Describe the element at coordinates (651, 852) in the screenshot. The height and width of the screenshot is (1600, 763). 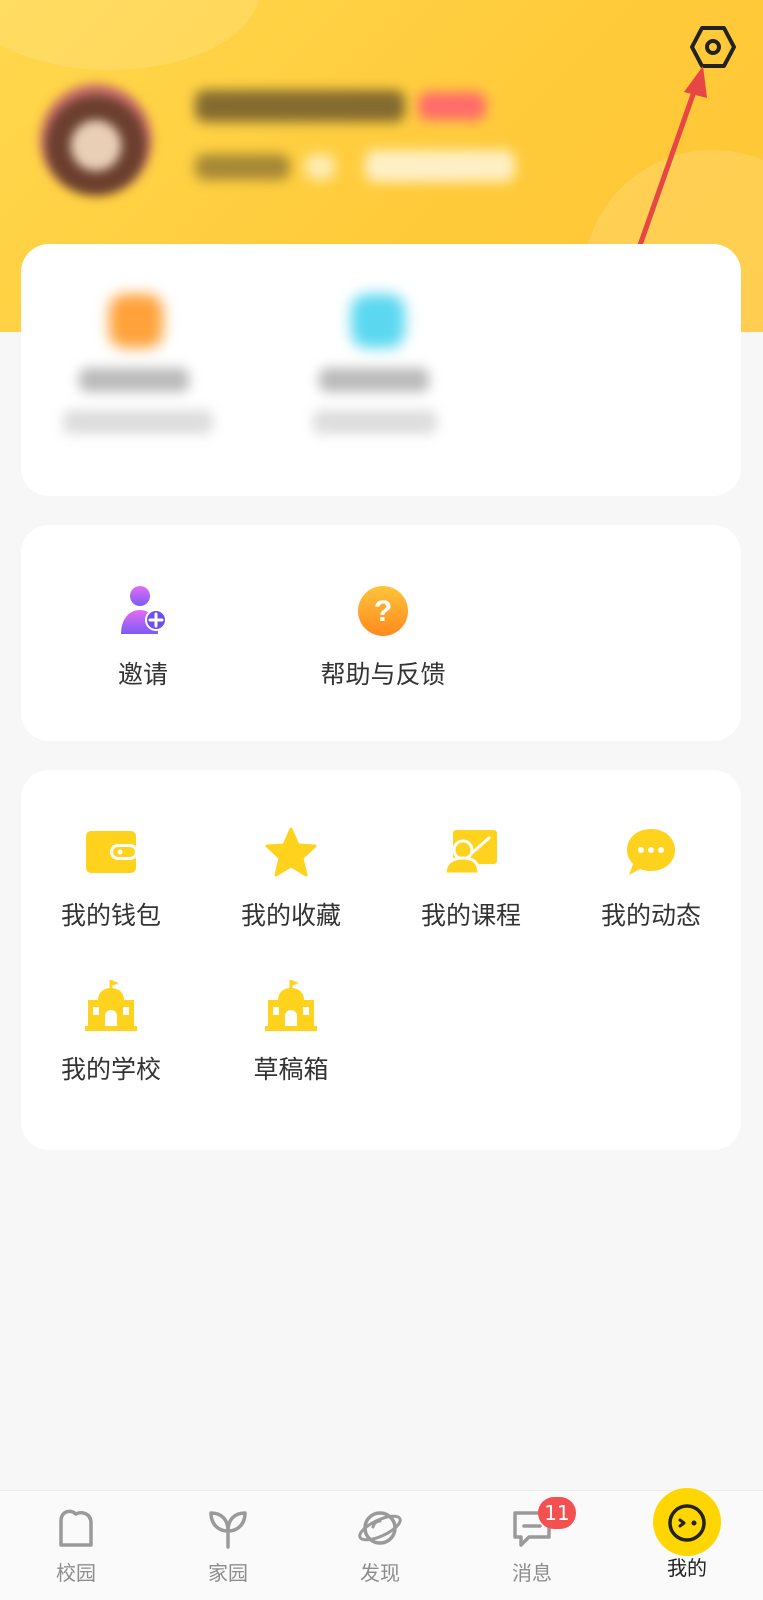
I see `chat-bubble-icon` at that location.